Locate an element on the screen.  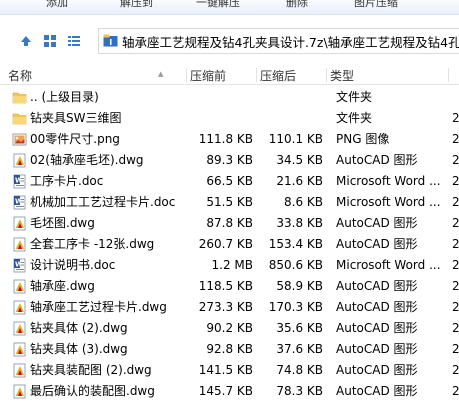
add-button: 添加 is located at coordinates (57, 5).